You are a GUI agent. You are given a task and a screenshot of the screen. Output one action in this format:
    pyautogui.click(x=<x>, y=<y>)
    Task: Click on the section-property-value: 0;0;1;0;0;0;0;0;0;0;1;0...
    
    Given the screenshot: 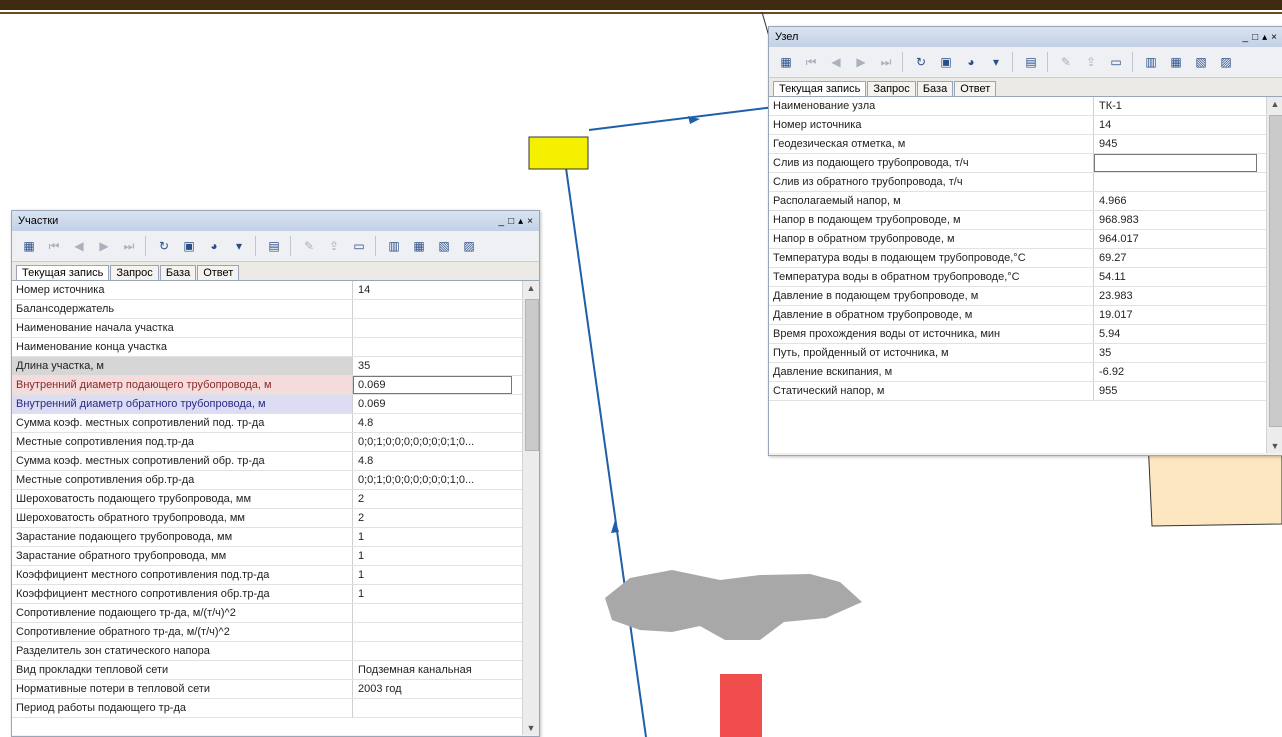 What is the action you would take?
    pyautogui.click(x=432, y=442)
    